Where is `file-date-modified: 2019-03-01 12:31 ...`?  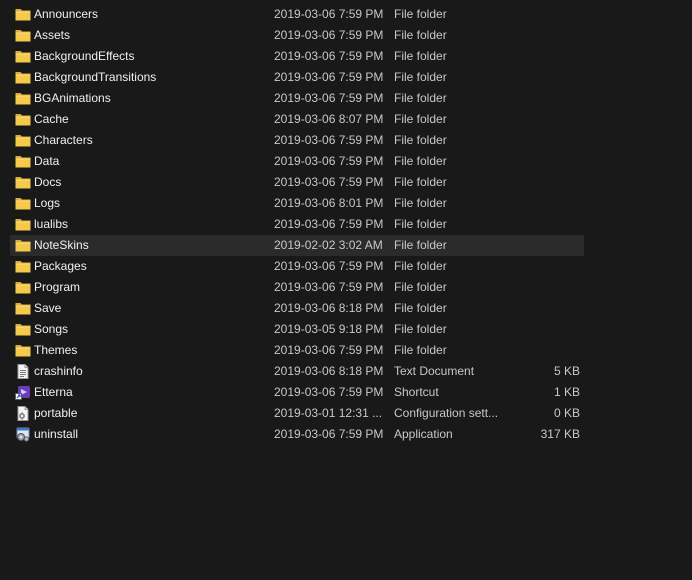 file-date-modified: 2019-03-01 12:31 ... is located at coordinates (328, 413).